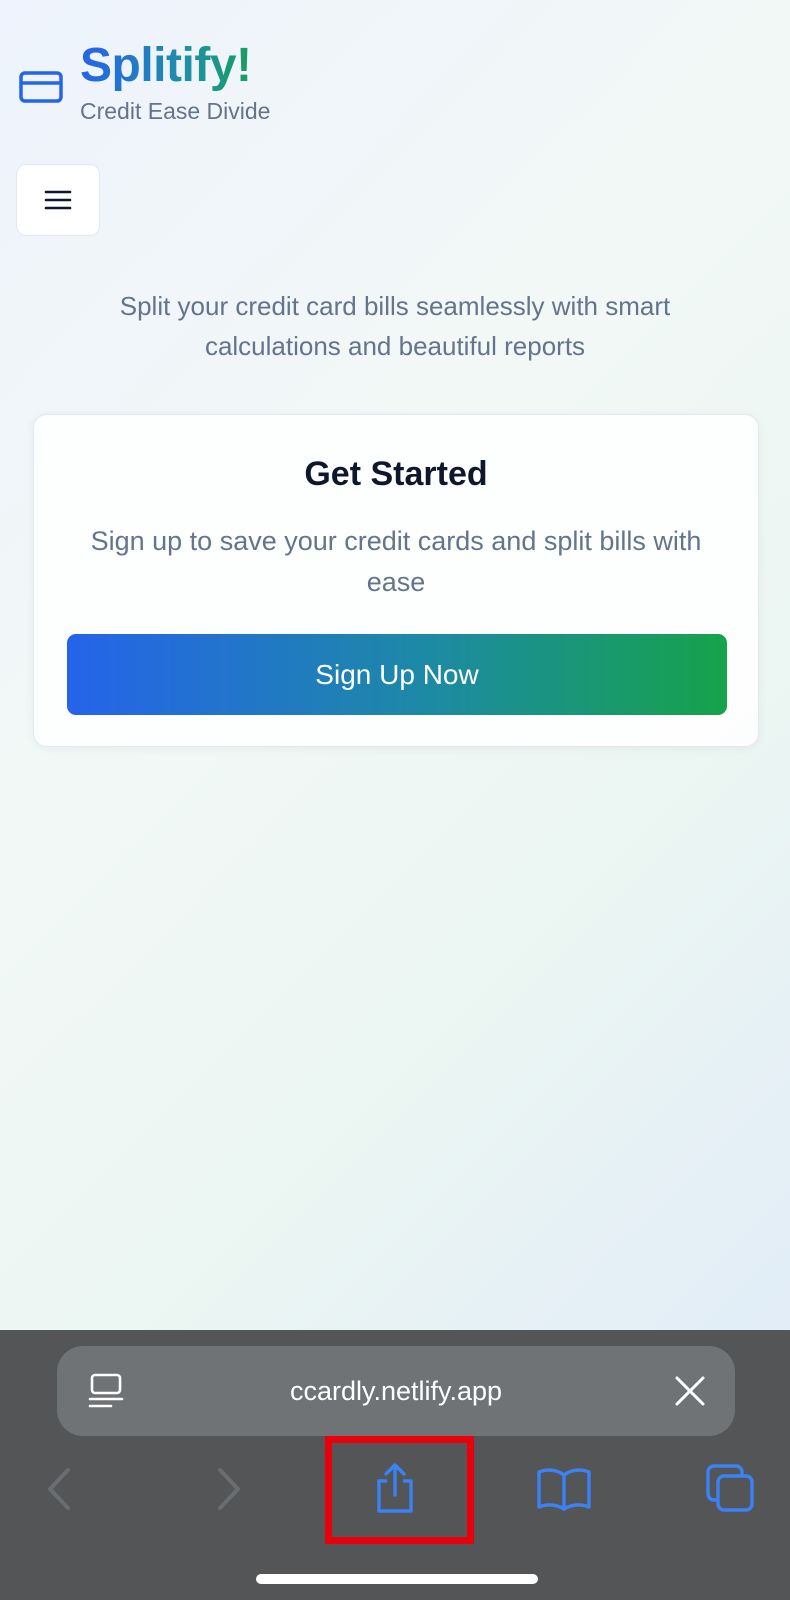  I want to click on close-icon, so click(690, 1391).